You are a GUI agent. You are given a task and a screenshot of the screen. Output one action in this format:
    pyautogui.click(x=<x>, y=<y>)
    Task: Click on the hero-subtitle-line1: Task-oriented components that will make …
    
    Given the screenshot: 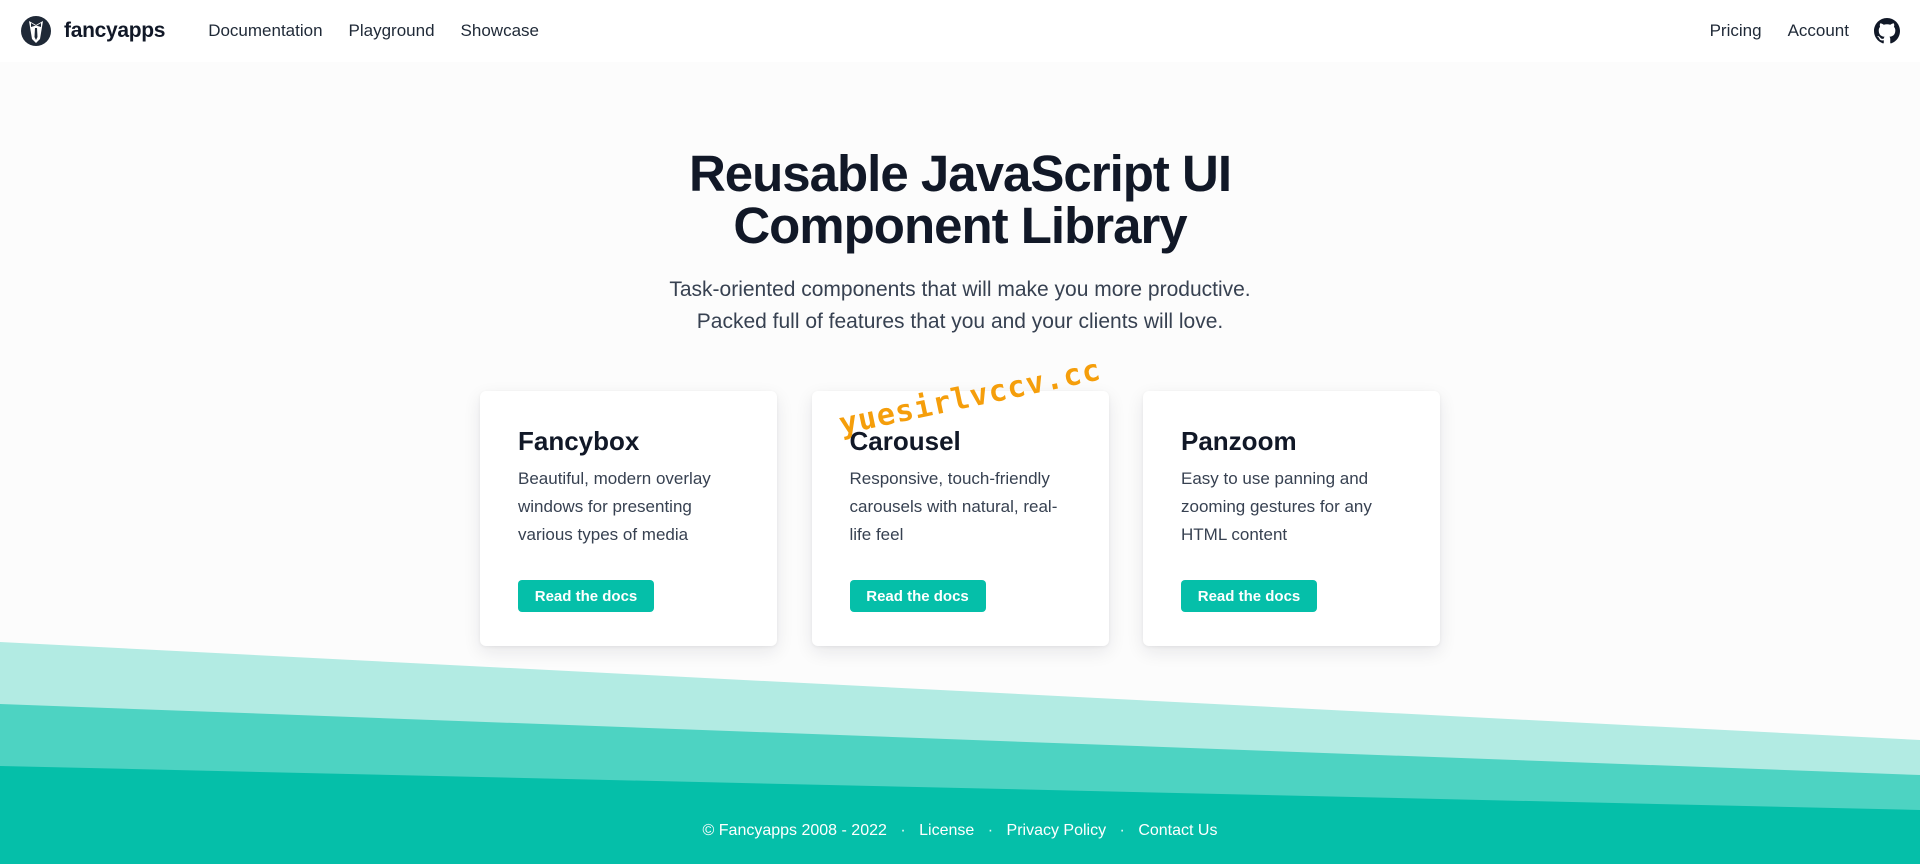 What is the action you would take?
    pyautogui.click(x=960, y=289)
    